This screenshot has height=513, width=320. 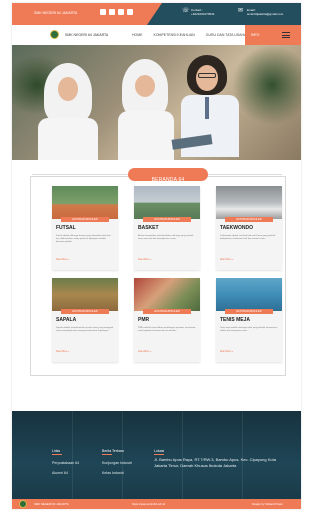 I want to click on section-title: BERANDA 64, so click(x=168, y=180).